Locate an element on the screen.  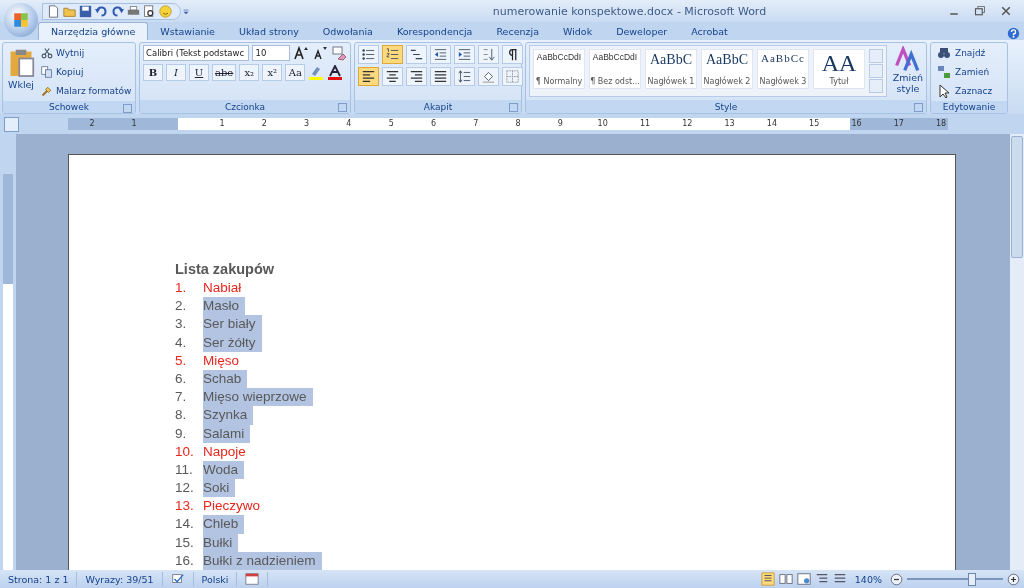
list-number: 4. is located at coordinates (181, 342).